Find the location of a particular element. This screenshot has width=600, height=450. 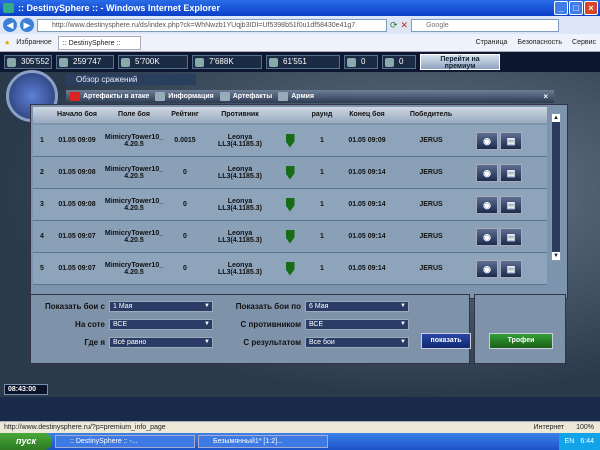

col-rating: Рейтинг is located at coordinates (185, 114).